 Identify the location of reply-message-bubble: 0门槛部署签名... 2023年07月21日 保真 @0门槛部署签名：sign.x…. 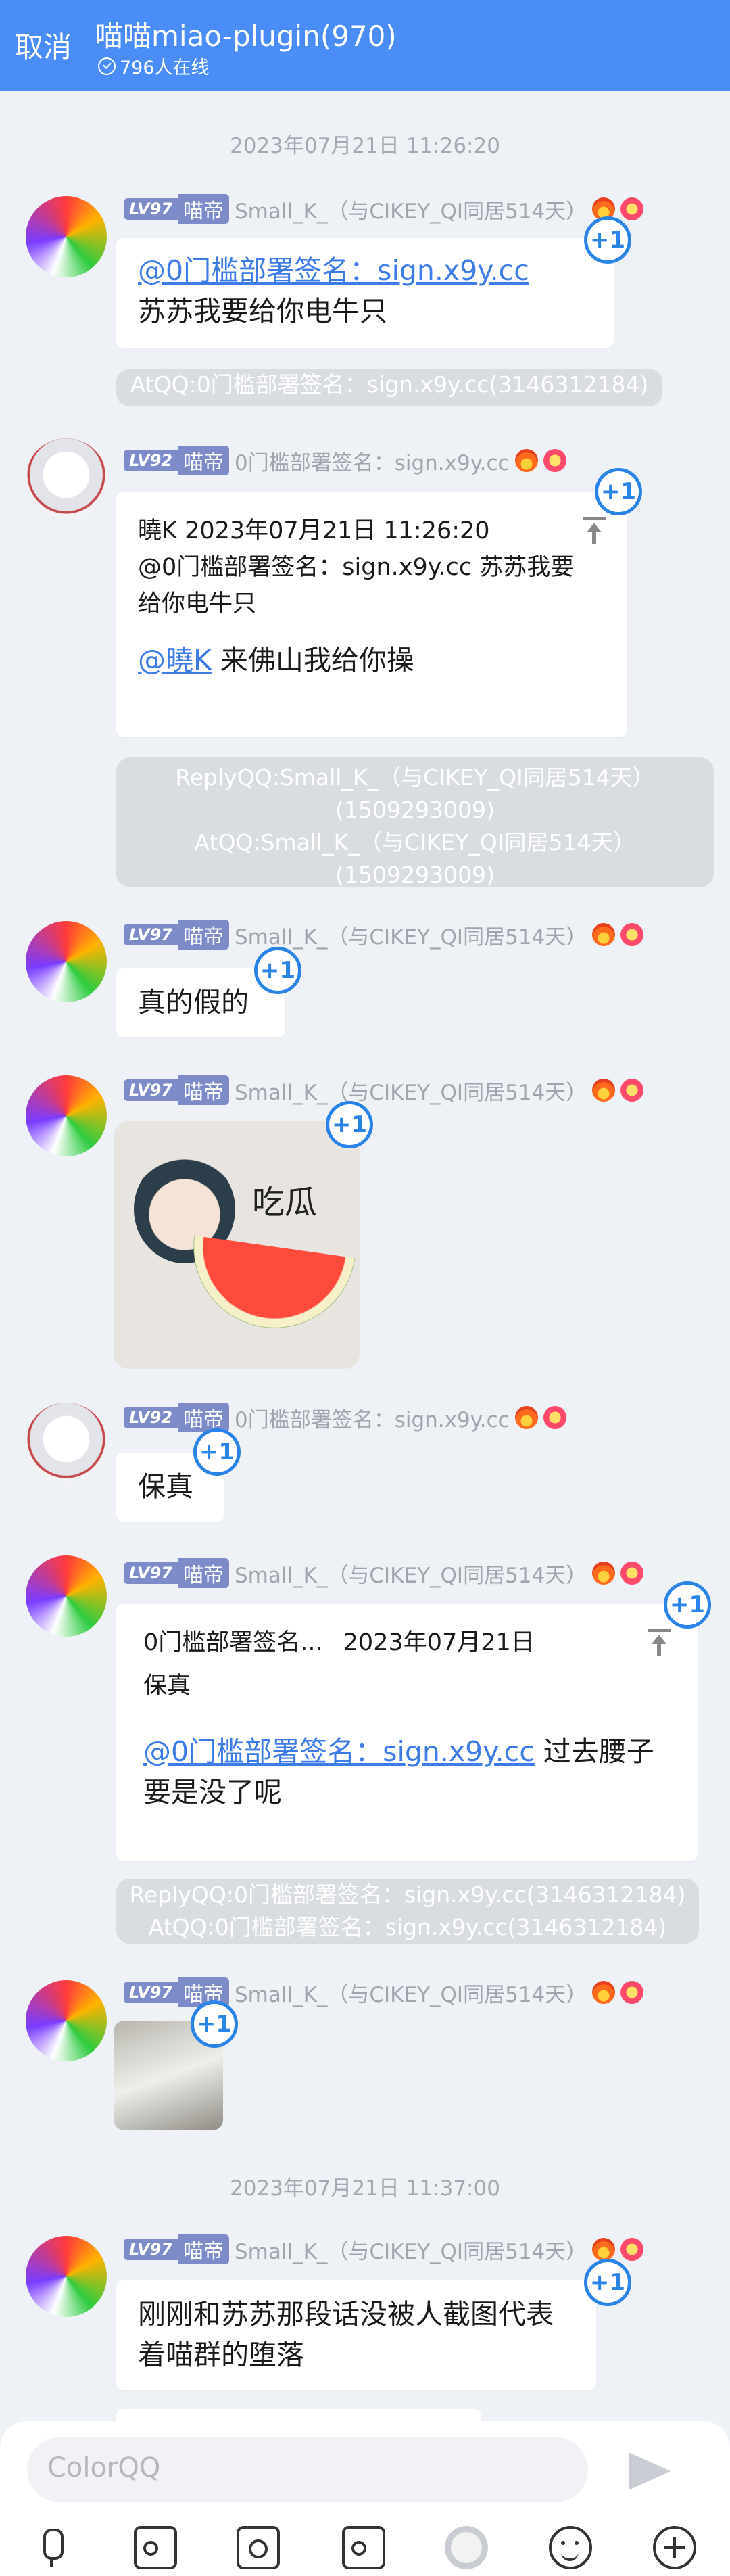
(407, 1732).